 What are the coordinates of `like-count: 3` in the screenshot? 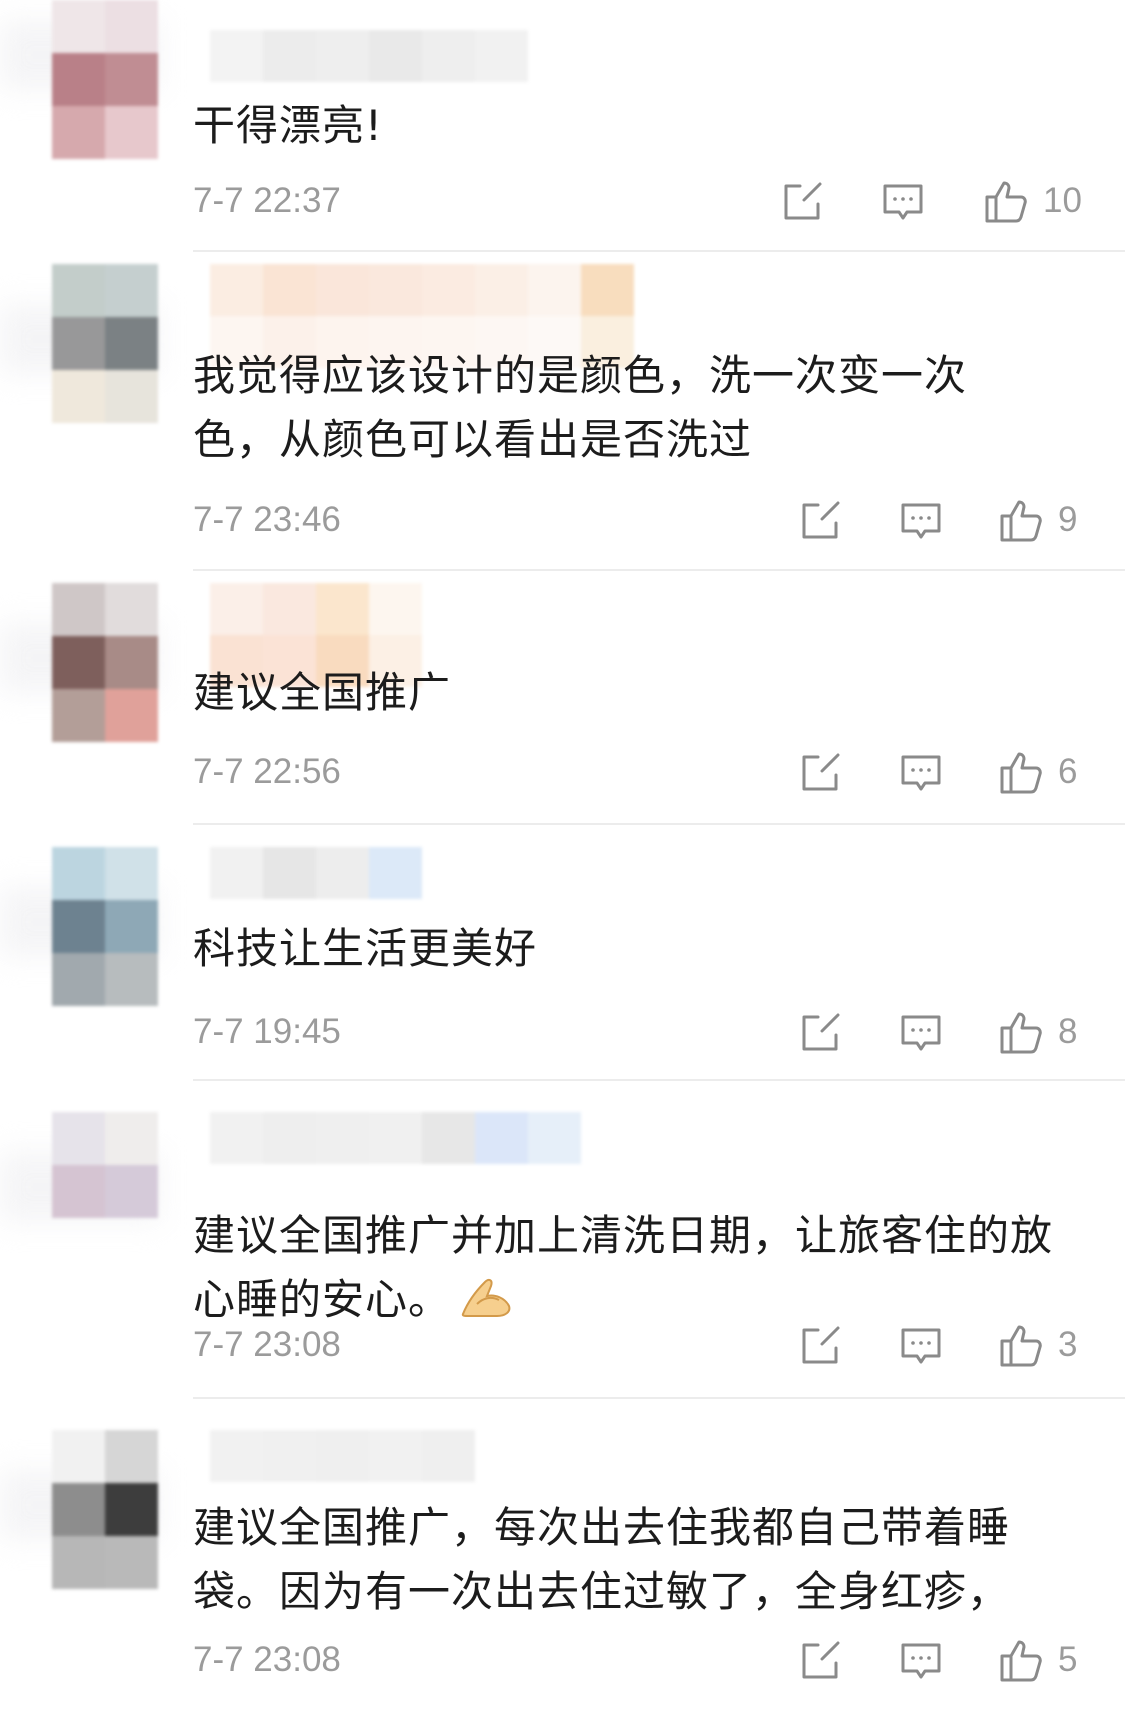 It's located at (1068, 1344).